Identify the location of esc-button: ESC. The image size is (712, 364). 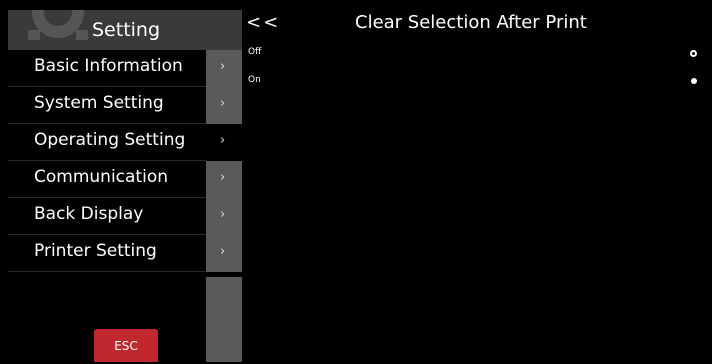
(126, 345).